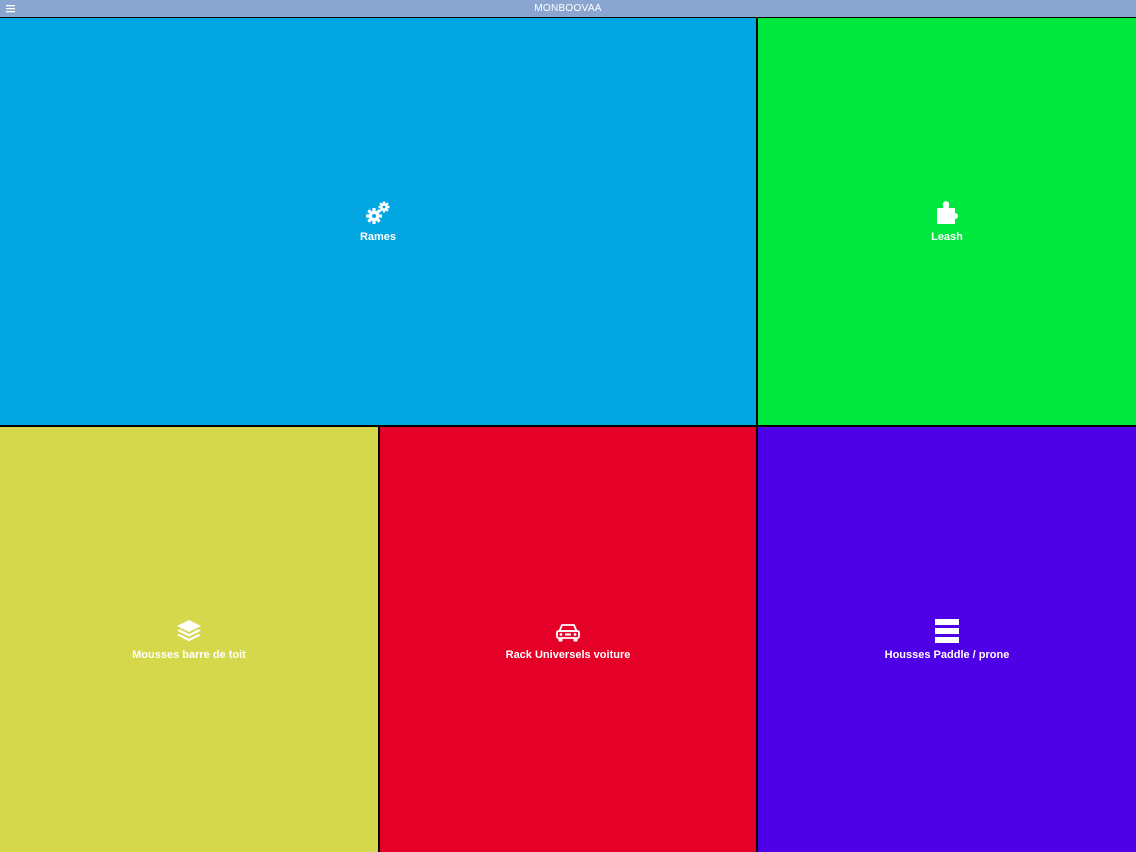  Describe the element at coordinates (378, 213) in the screenshot. I see `gears-icon` at that location.